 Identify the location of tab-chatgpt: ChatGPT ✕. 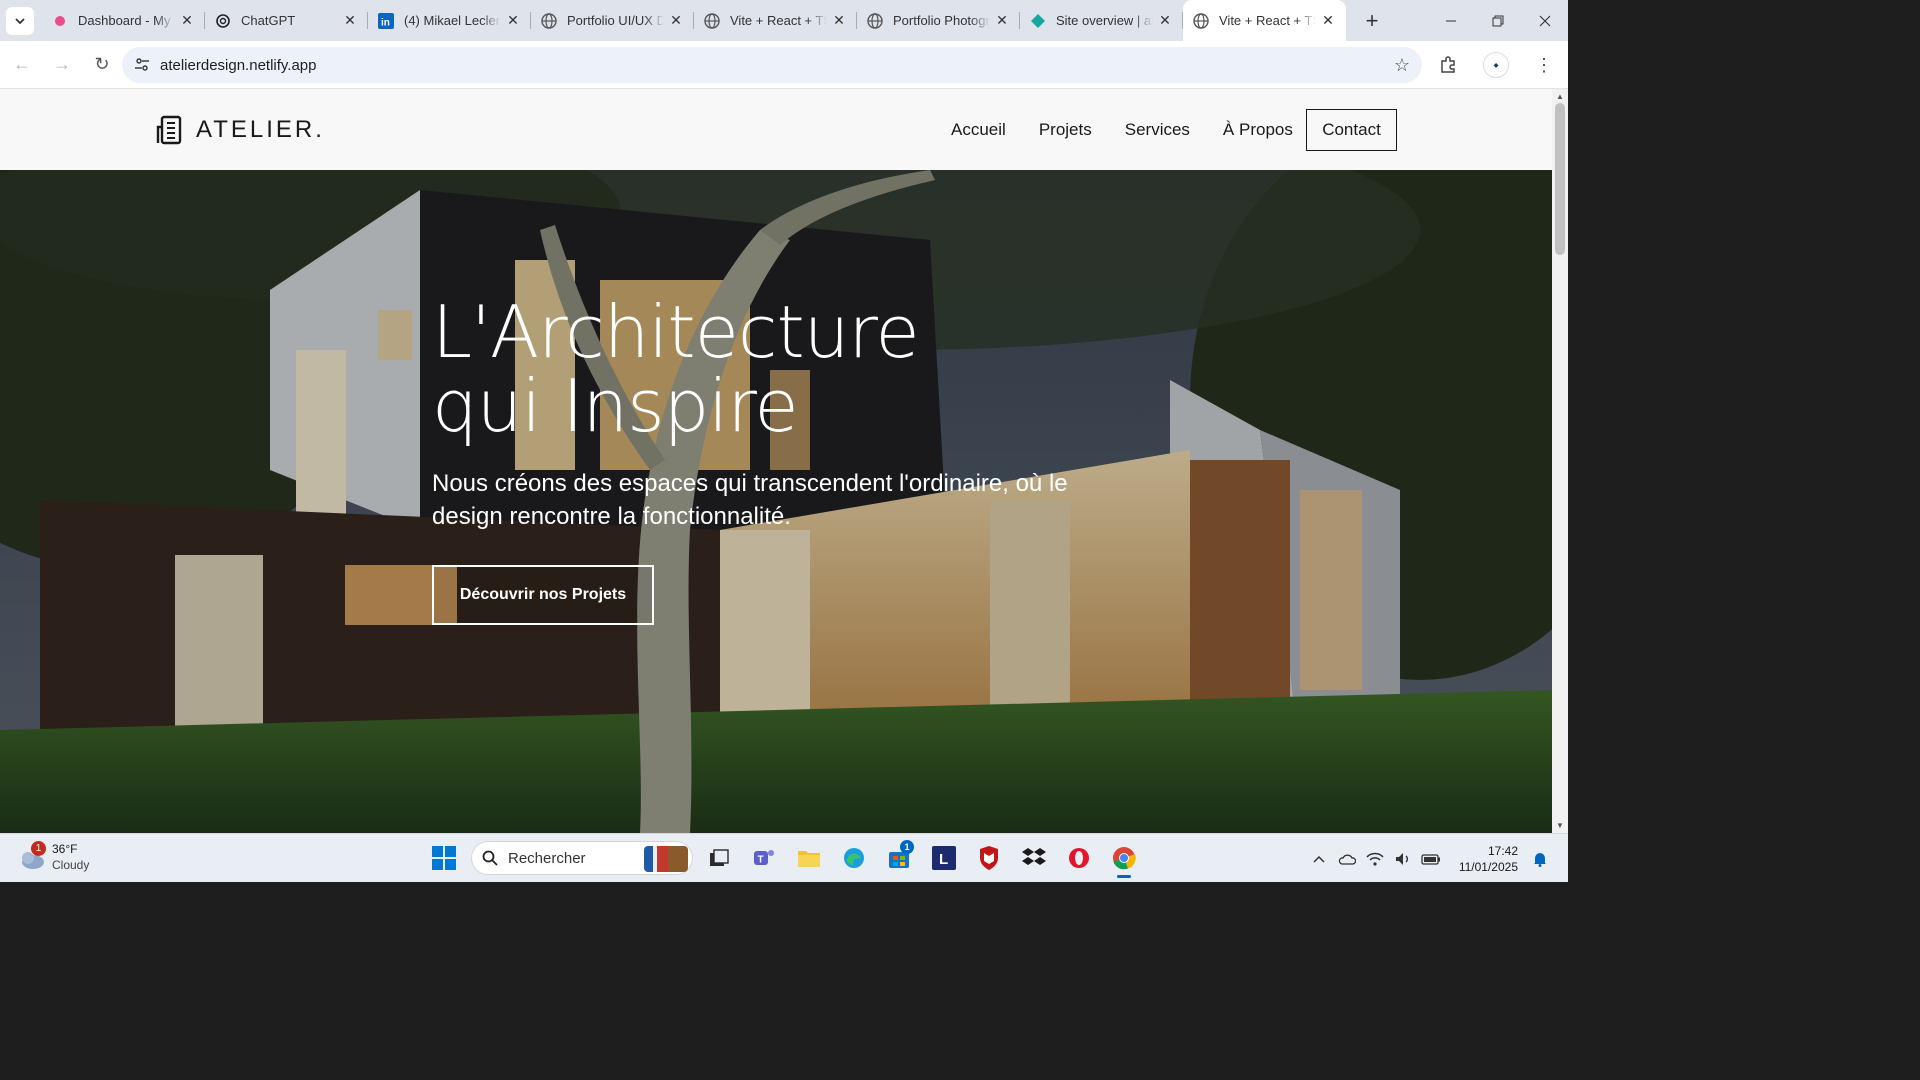
(286, 20).